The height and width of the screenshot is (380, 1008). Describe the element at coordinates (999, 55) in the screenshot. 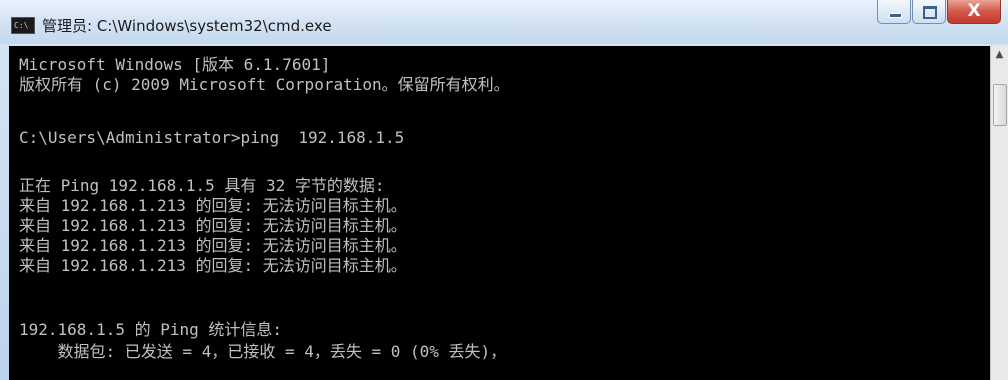

I see `scroll-up-icon: ▲` at that location.